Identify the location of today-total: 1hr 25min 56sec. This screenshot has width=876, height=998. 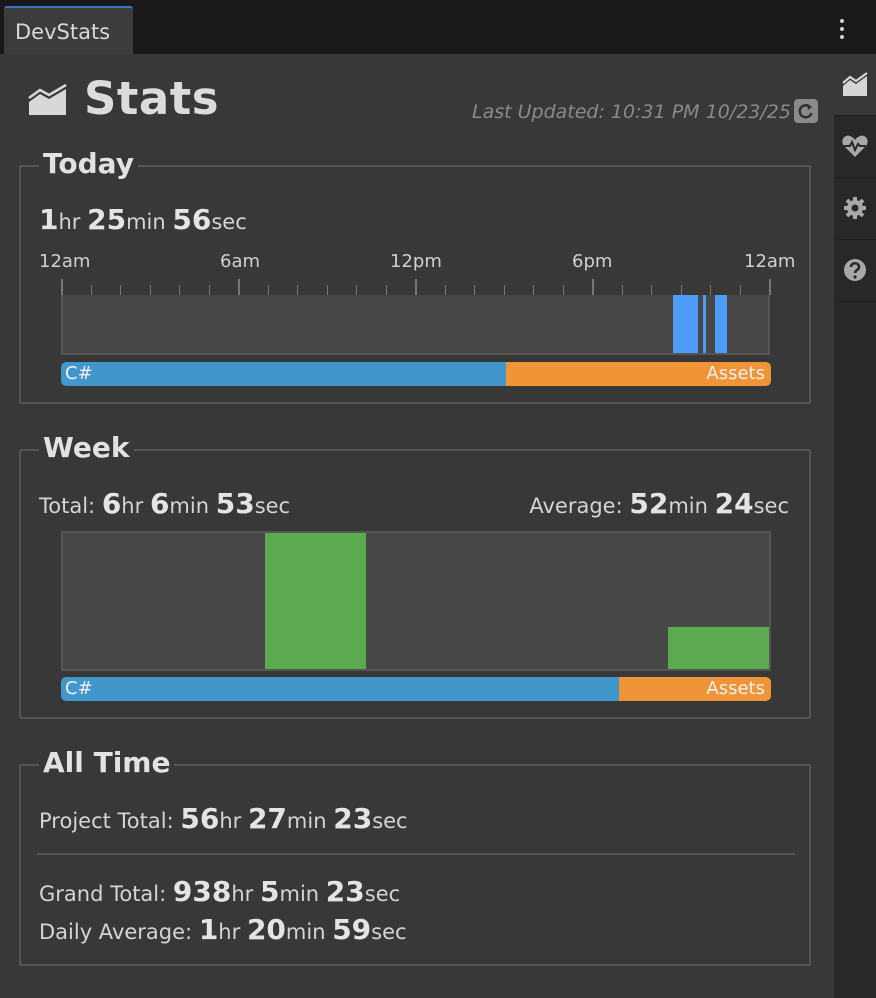
(143, 219).